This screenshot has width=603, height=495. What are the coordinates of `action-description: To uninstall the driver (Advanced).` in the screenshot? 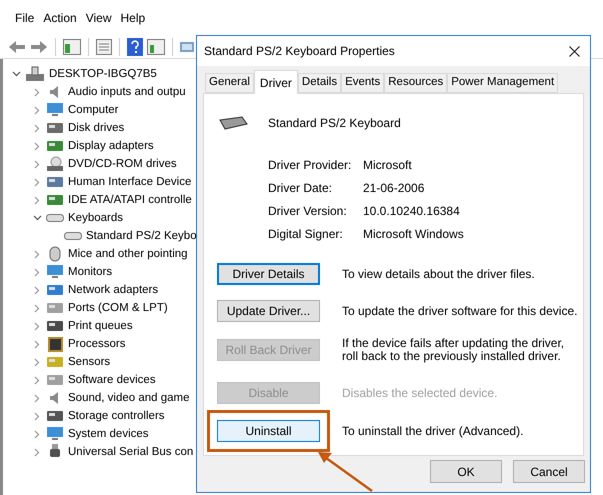 It's located at (433, 431).